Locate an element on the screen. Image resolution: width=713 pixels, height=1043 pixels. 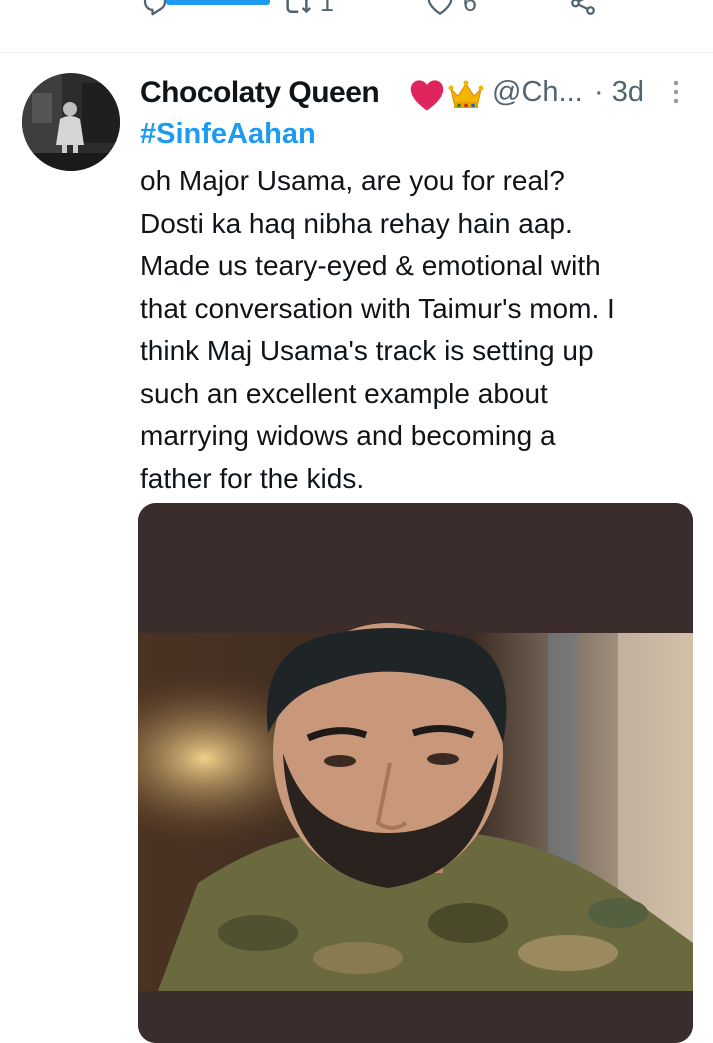
more-options-icon is located at coordinates (676, 93).